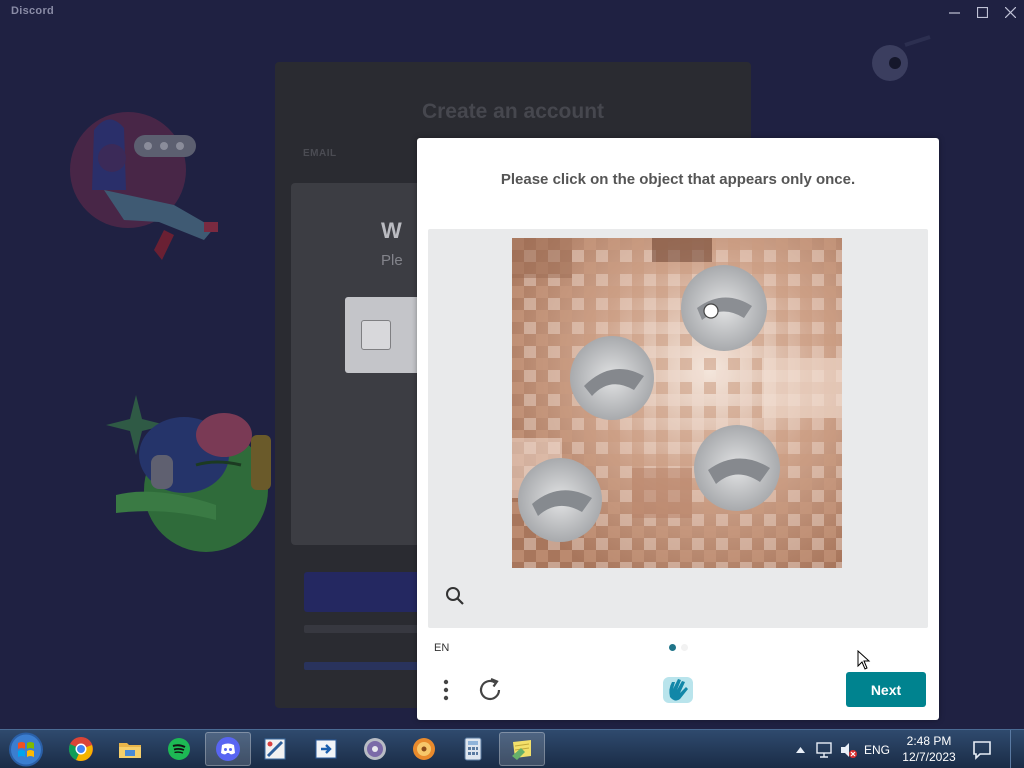 The image size is (1024, 768). What do you see at coordinates (929, 749) in the screenshot?
I see `system-clock: 2:48 PM 12/7/2023` at bounding box center [929, 749].